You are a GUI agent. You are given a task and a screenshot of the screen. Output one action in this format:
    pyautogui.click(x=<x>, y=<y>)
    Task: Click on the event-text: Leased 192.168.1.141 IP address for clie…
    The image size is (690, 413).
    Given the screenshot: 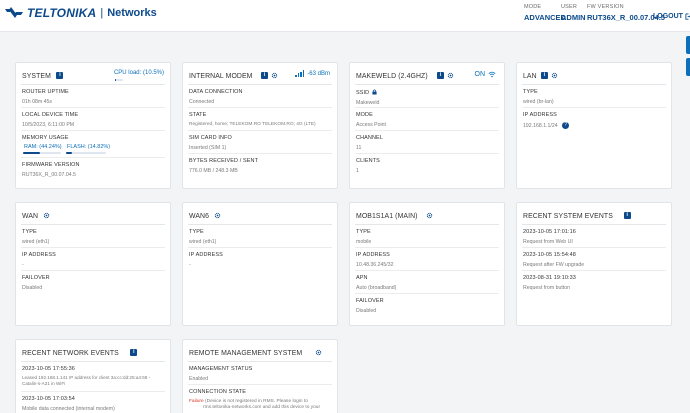 What is the action you would take?
    pyautogui.click(x=86, y=377)
    